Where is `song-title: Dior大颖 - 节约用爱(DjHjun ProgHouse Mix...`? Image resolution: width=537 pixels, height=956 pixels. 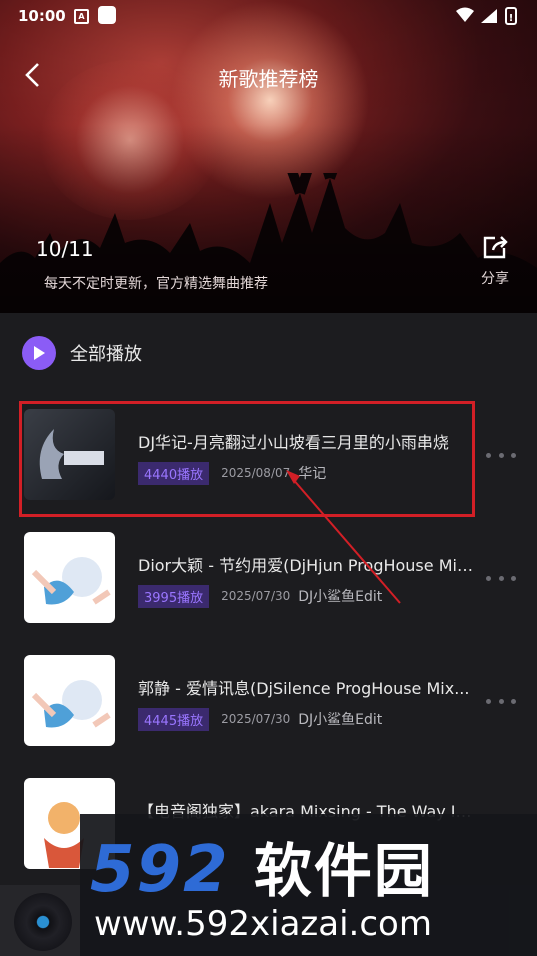
song-title: Dior大颖 - 节约用爱(DjHjun ProgHouse Mix... is located at coordinates (306, 565).